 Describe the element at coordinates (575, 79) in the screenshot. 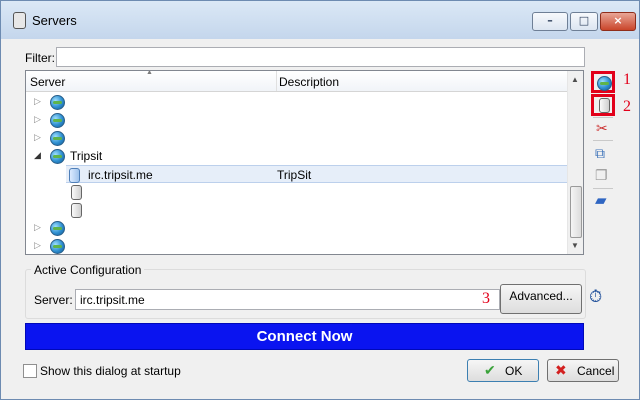

I see `scroll-up-icon: ▲` at that location.